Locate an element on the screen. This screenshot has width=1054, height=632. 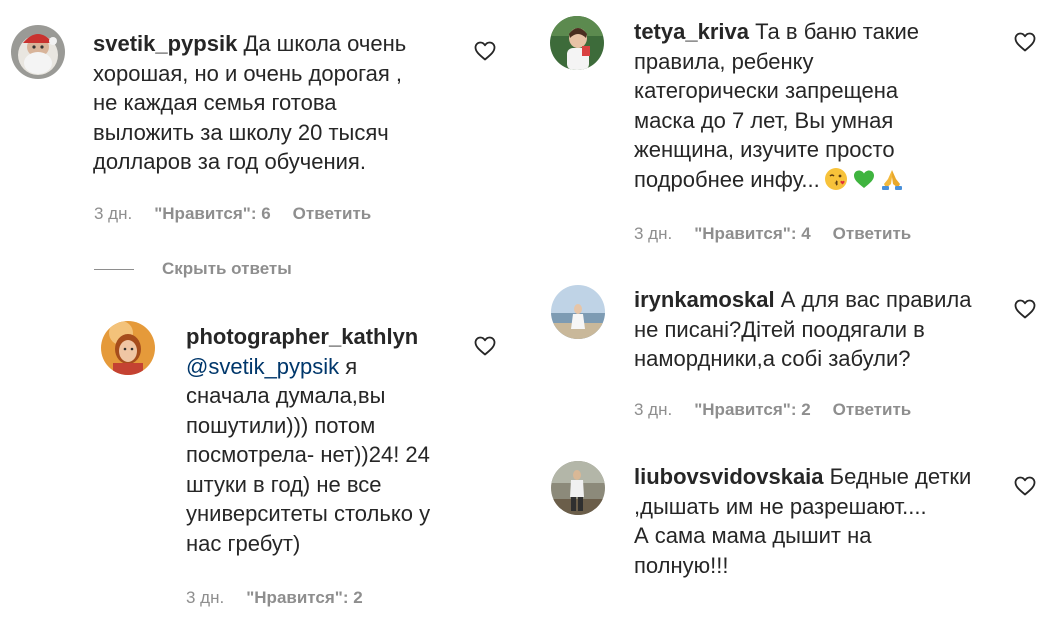
comment-meta: 3 дн. "Нравится": 2 is located at coordinates (274, 598).